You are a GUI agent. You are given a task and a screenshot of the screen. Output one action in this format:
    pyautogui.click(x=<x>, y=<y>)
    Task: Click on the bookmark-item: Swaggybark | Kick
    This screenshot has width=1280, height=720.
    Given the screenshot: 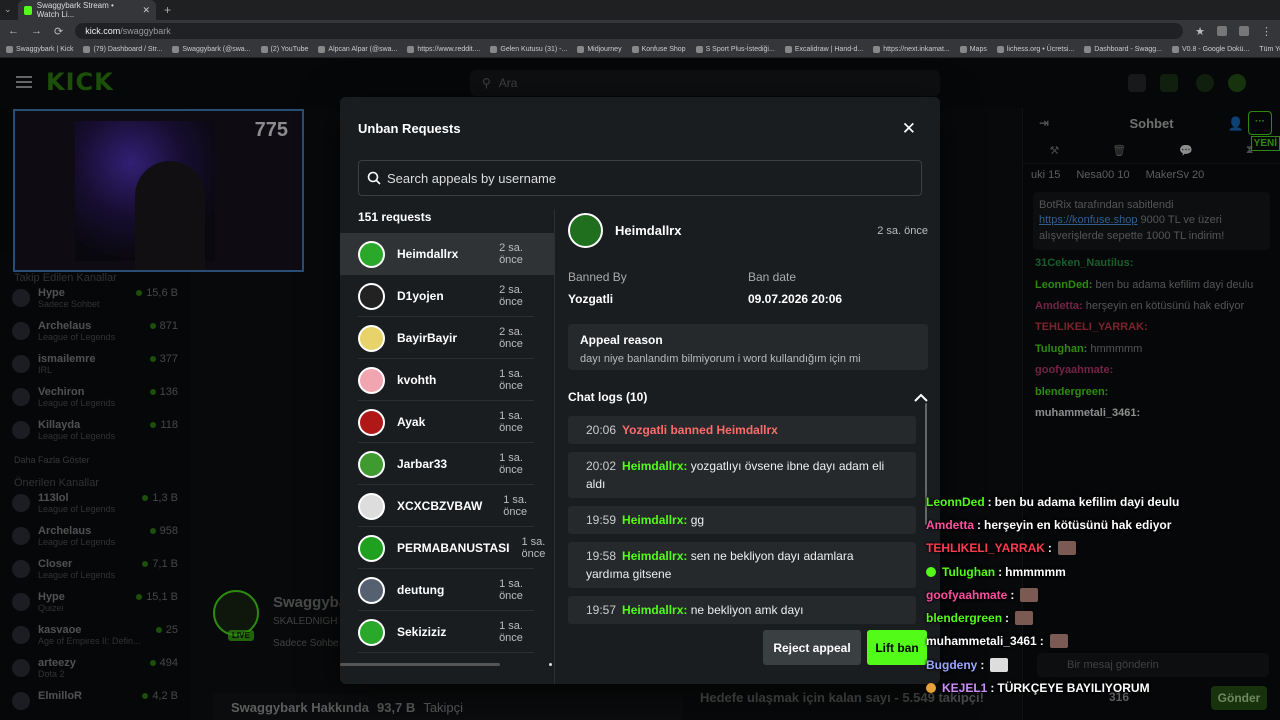 What is the action you would take?
    pyautogui.click(x=39, y=49)
    